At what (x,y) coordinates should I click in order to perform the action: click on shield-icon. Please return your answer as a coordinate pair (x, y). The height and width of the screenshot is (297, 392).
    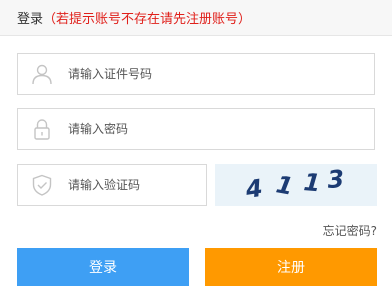
    Looking at the image, I should click on (42, 185).